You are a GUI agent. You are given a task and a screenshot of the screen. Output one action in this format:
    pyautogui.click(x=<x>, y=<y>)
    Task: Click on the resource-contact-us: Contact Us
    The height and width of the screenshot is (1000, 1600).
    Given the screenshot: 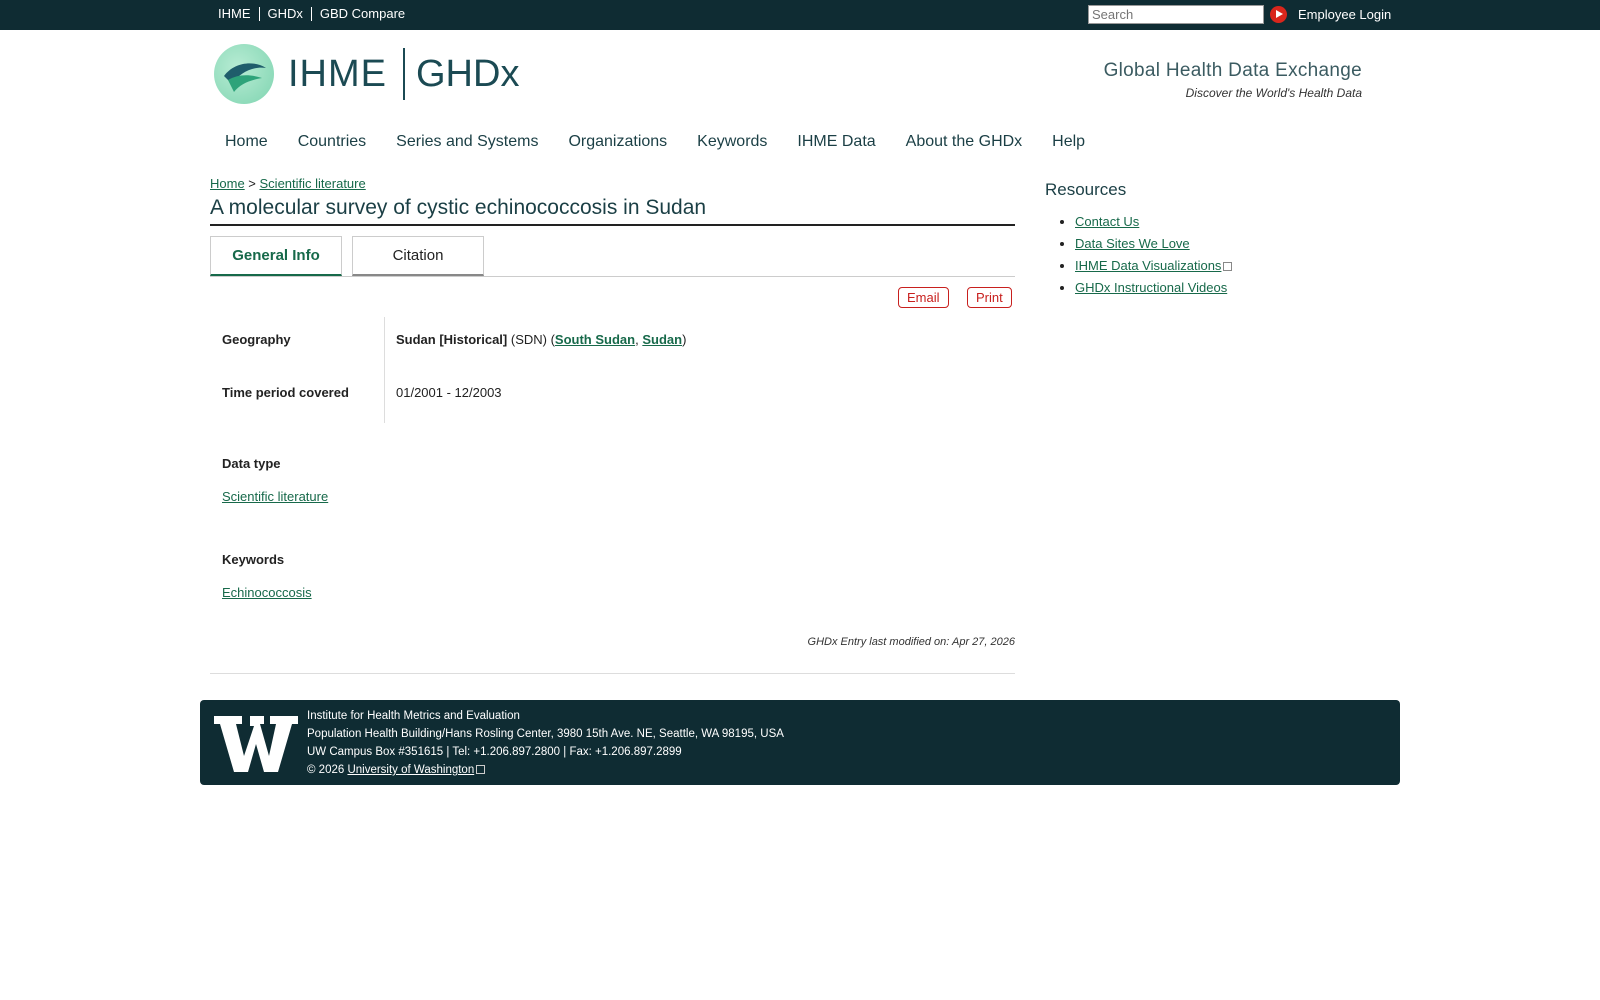 What is the action you would take?
    pyautogui.click(x=1107, y=221)
    